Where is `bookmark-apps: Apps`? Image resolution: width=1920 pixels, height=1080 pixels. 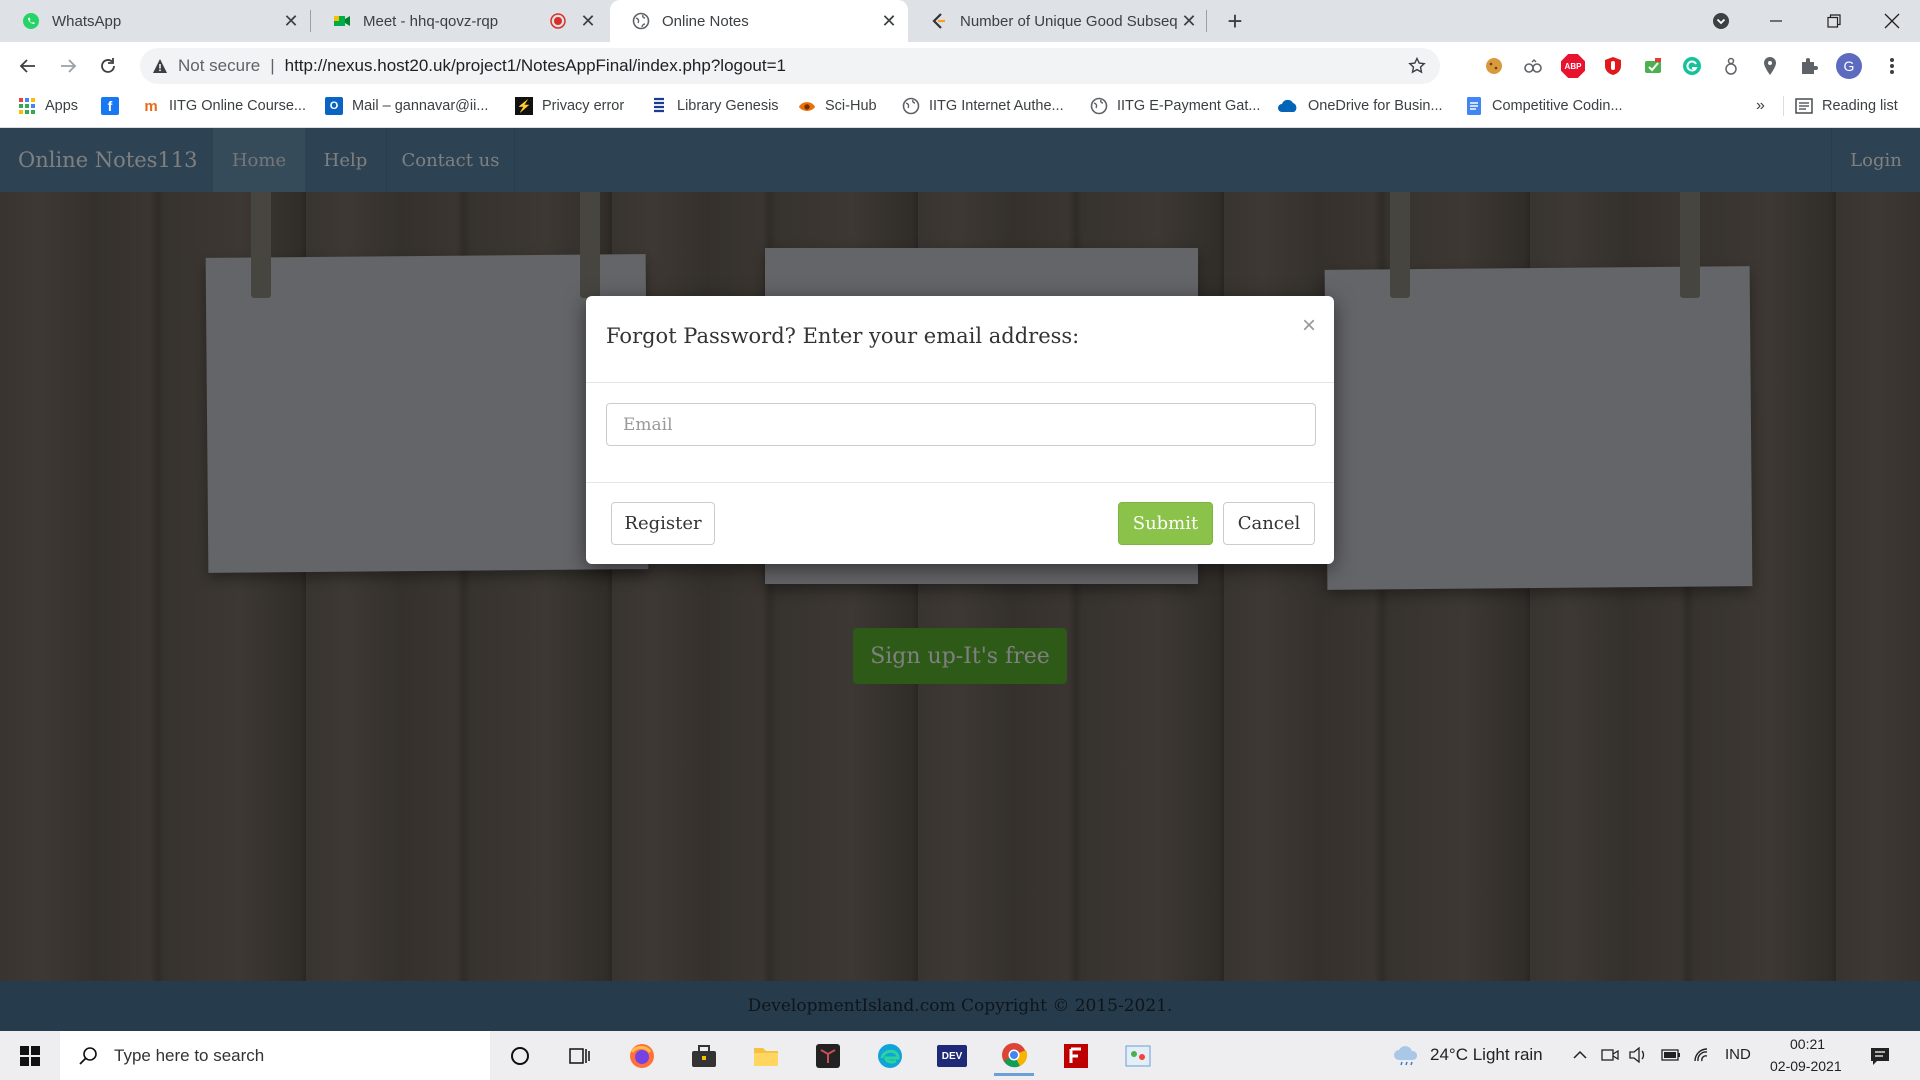
bookmark-apps: Apps is located at coordinates (48, 106).